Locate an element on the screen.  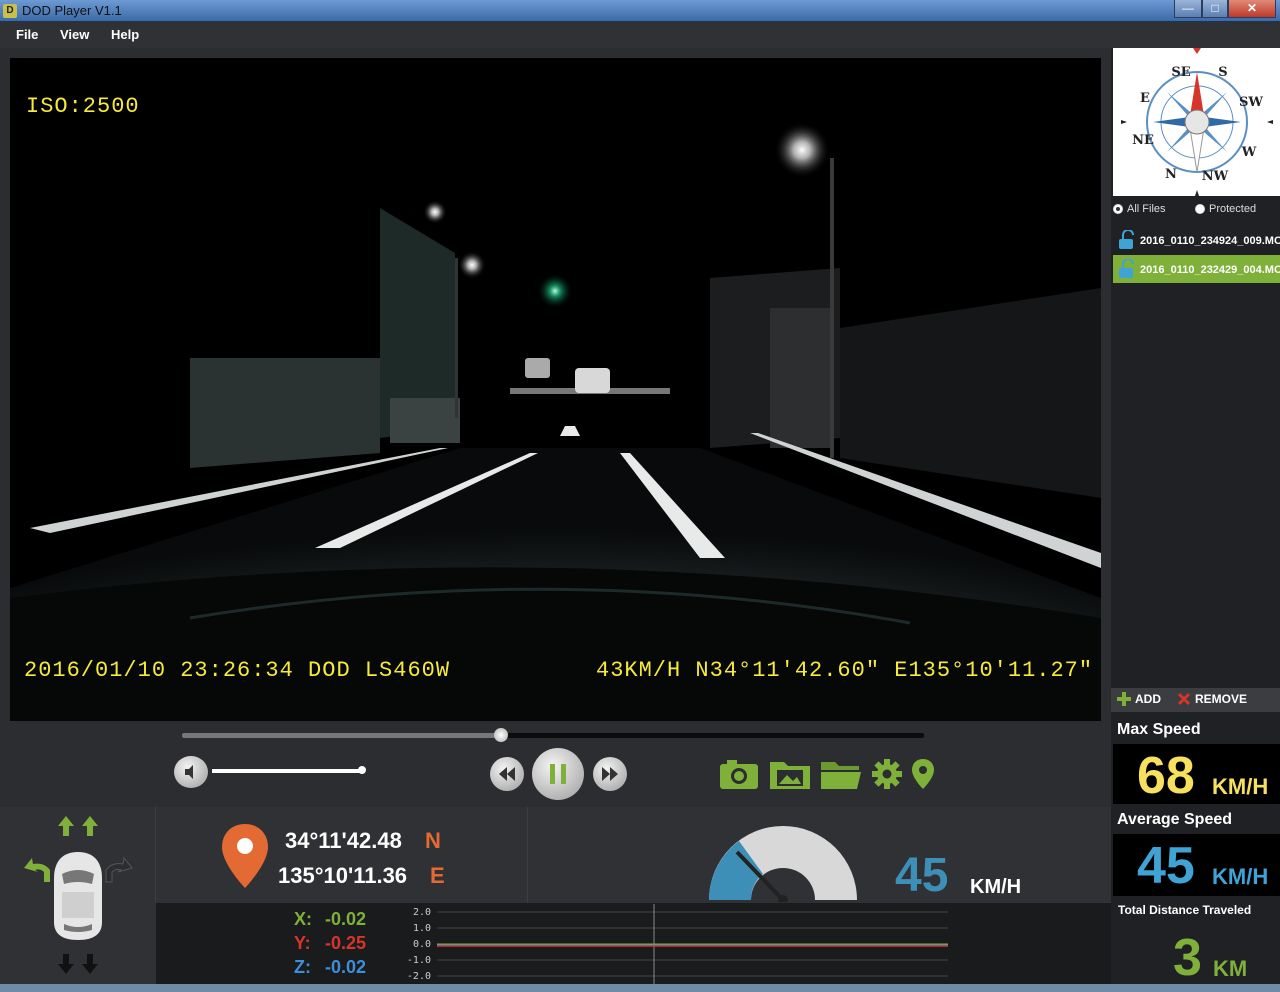
pause-icon is located at coordinates (558, 774).